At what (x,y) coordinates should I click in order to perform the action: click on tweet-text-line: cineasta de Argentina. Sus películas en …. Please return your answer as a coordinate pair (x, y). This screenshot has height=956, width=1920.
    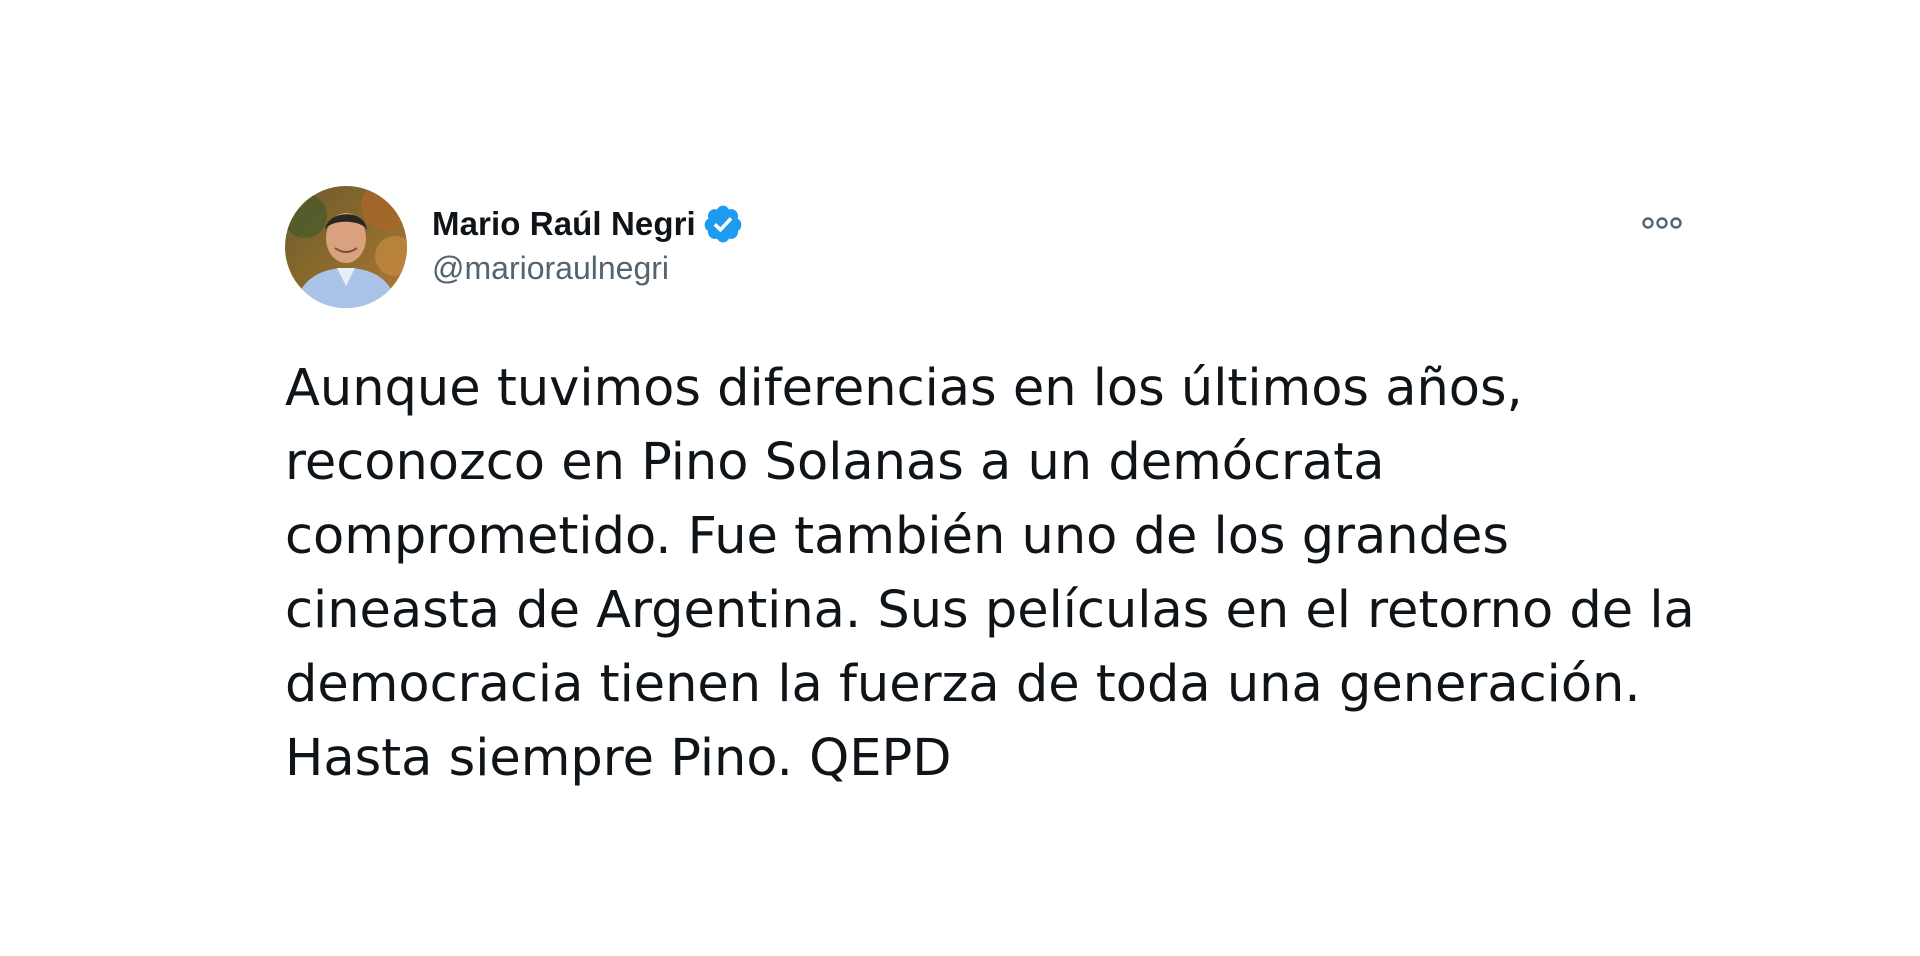
    Looking at the image, I should click on (990, 610).